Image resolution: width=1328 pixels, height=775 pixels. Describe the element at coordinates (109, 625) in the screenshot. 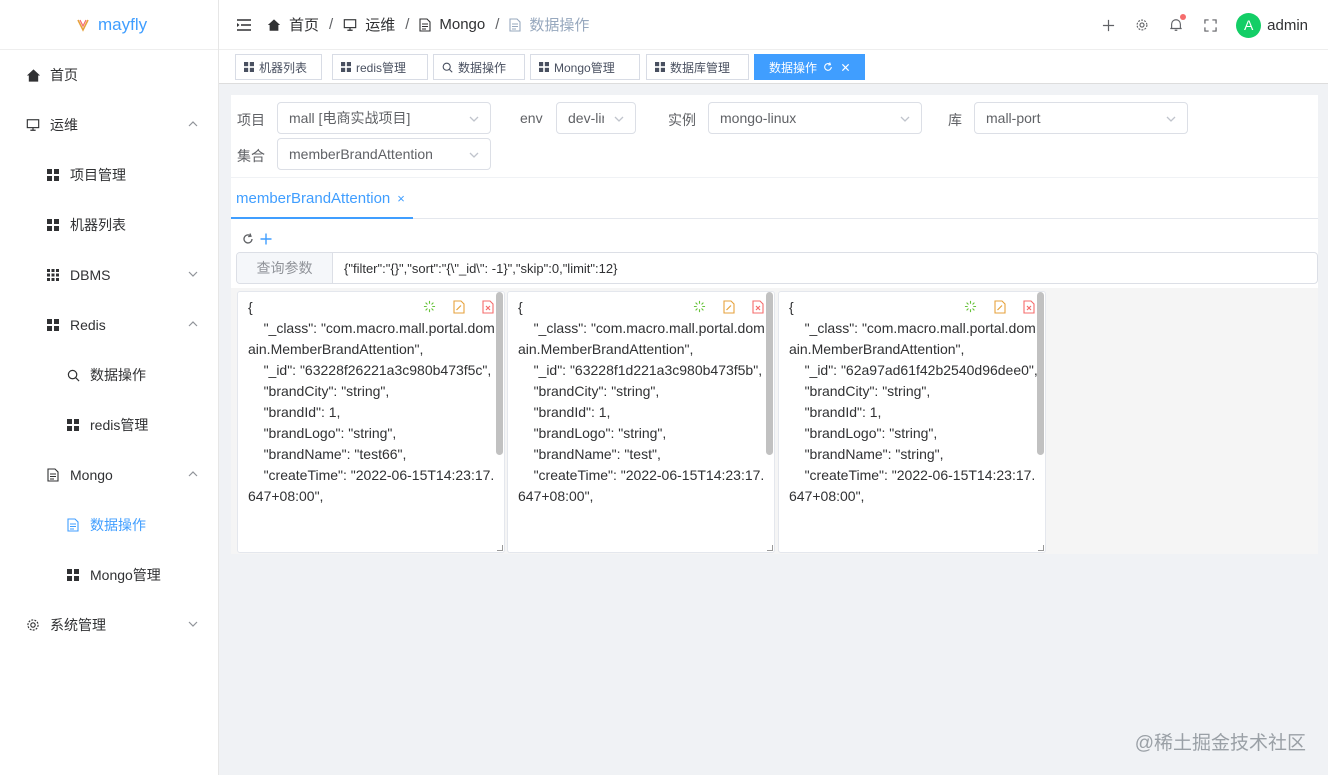

I see `sidebar-item-system: 系统管理` at that location.